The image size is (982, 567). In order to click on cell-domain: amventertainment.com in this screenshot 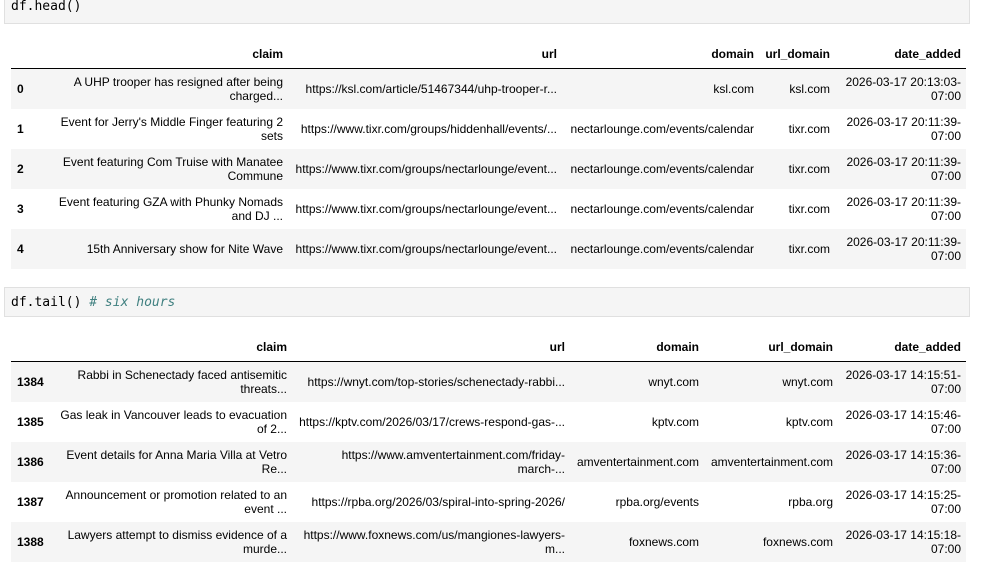, I will do `click(637, 461)`.